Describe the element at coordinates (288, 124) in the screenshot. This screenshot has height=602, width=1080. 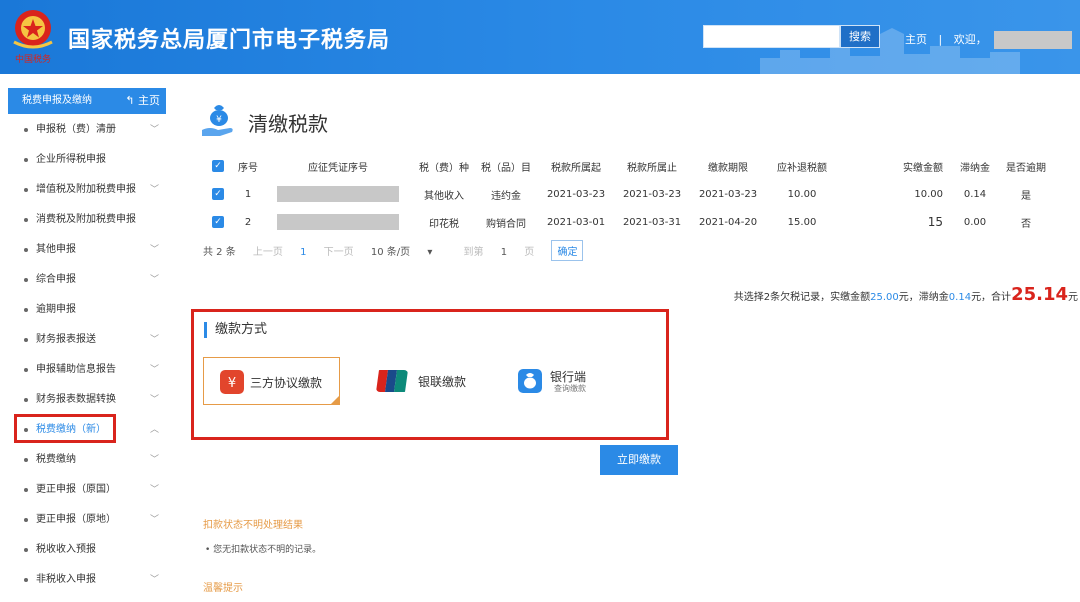
I see `page-title: 清缴税款` at that location.